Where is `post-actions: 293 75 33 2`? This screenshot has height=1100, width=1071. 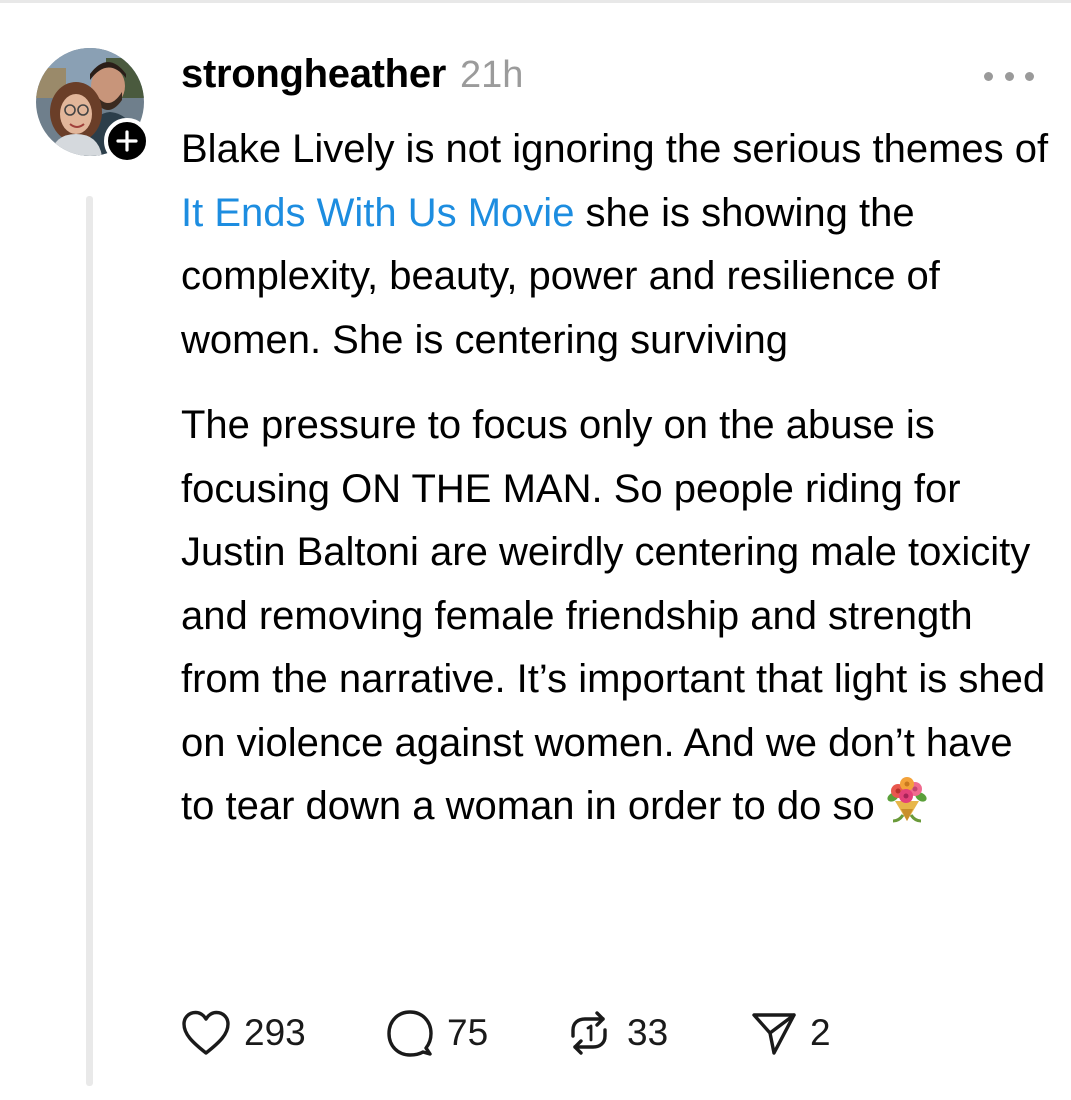
post-actions: 293 75 33 2 is located at coordinates (505, 1033).